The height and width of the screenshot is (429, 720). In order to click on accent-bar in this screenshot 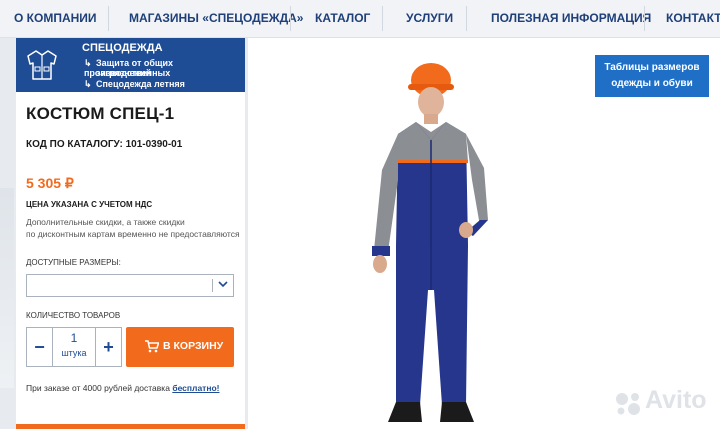, I will do `click(130, 426)`.